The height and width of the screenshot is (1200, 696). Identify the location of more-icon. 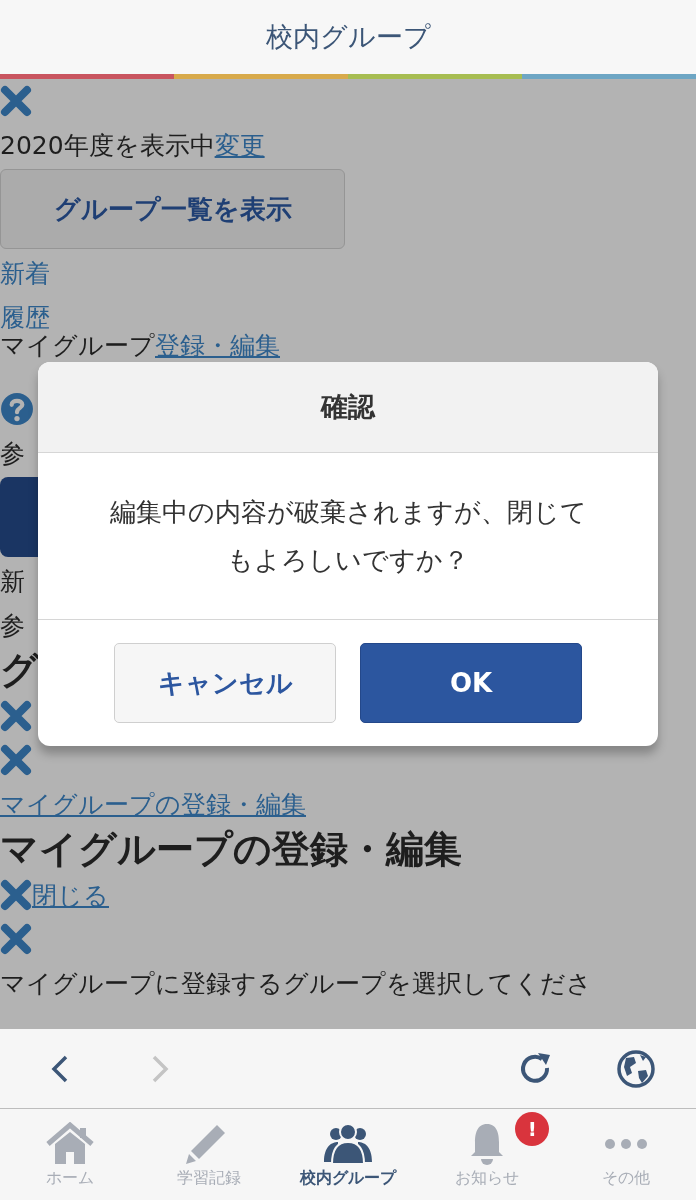
(626, 1143).